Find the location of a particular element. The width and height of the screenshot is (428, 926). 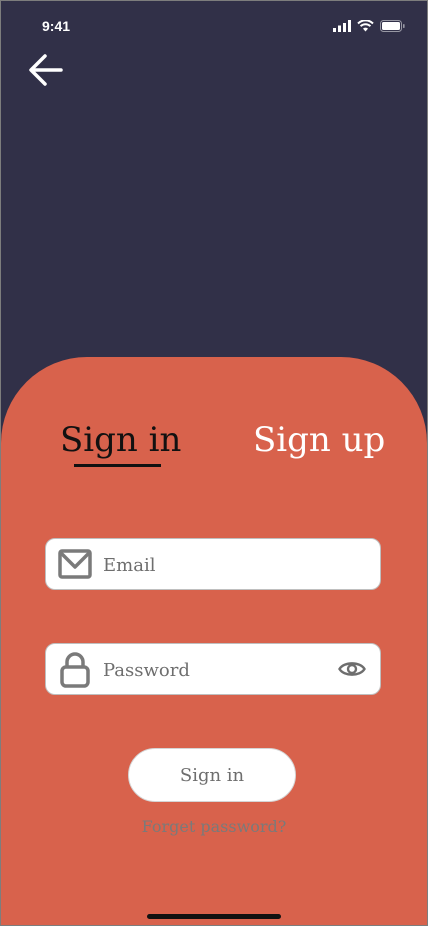

status-bar: 9:41 is located at coordinates (214, 26).